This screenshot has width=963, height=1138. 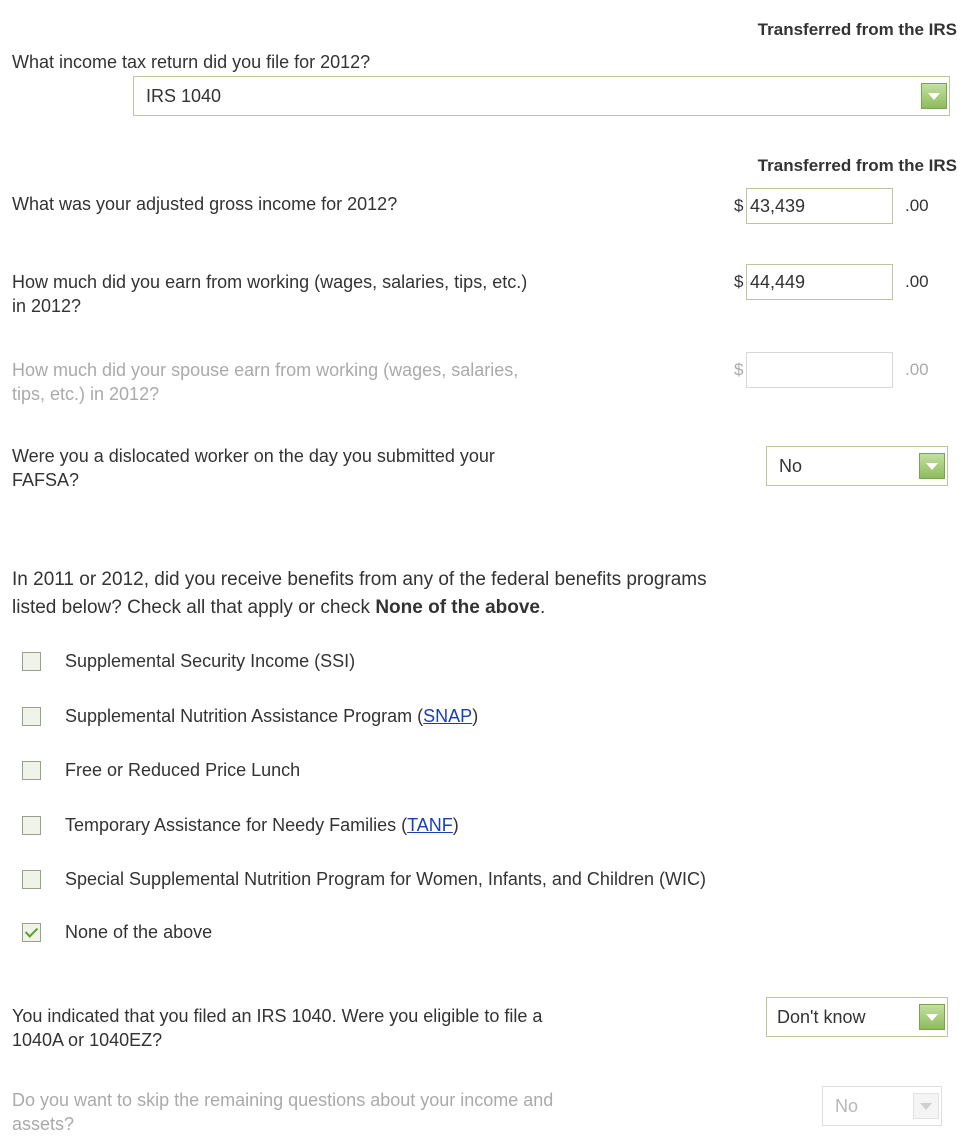 What do you see at coordinates (857, 29) in the screenshot?
I see `irs-transfer-label: Transferred from the IRS` at bounding box center [857, 29].